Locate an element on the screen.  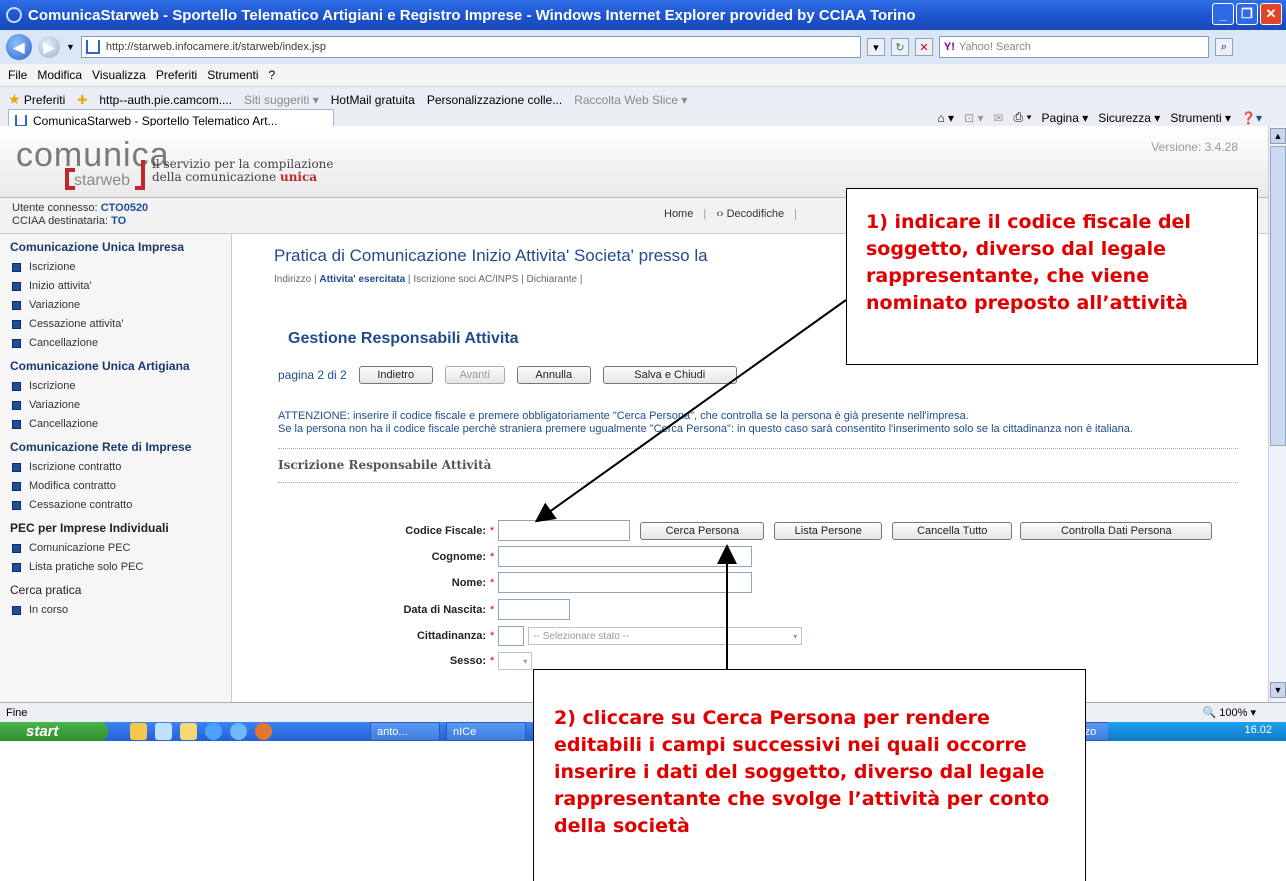
menu-modifica: Modifica is located at coordinates (59, 75).